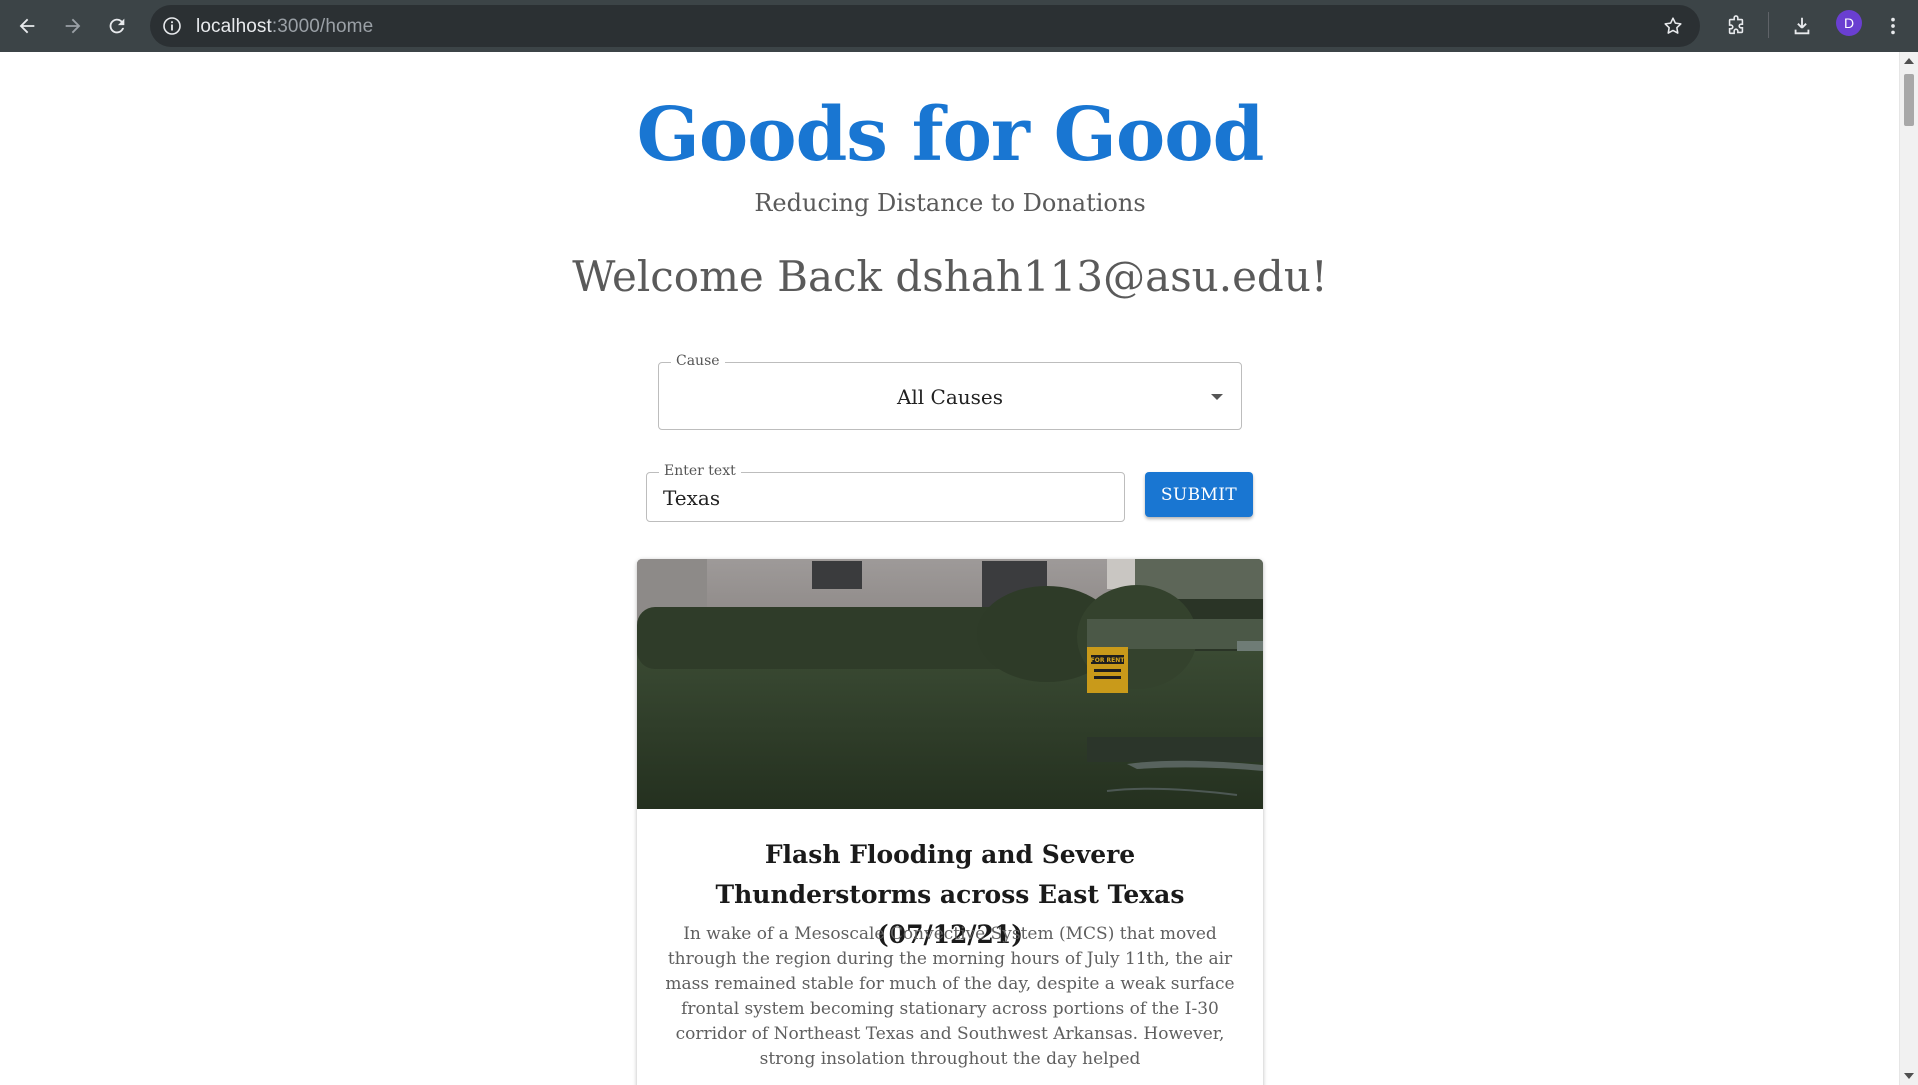 Image resolution: width=1918 pixels, height=1085 pixels. I want to click on puzzle-icon, so click(1736, 25).